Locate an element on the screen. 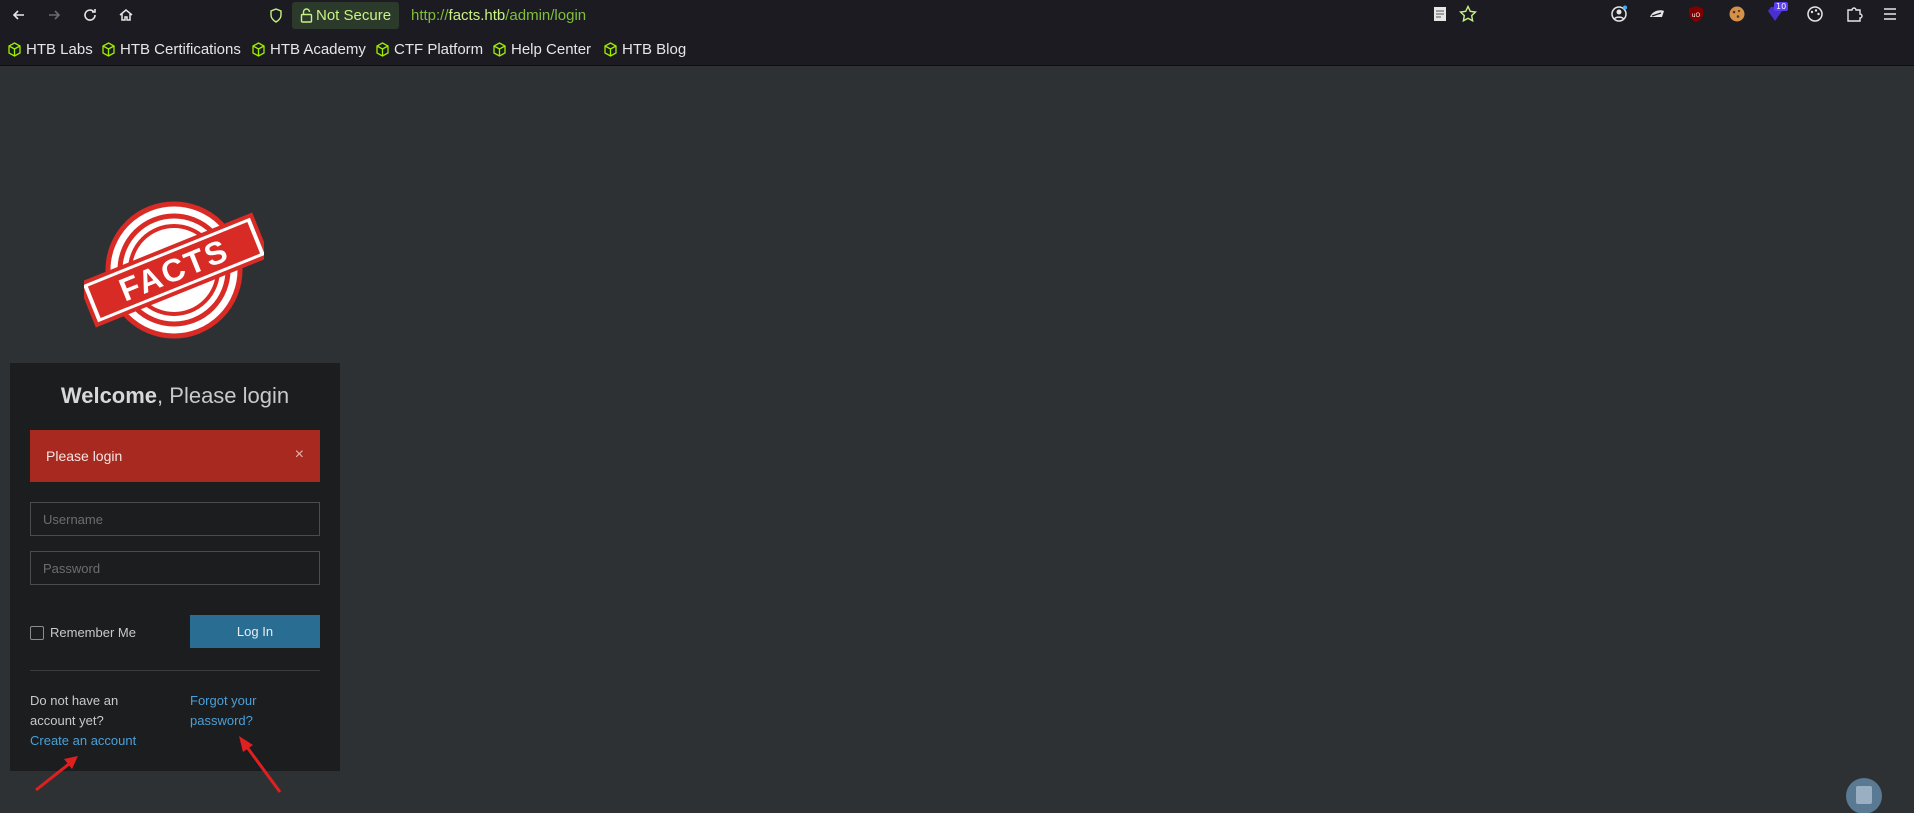 The height and width of the screenshot is (813, 1914). facts-logo: FACTS is located at coordinates (174, 270).